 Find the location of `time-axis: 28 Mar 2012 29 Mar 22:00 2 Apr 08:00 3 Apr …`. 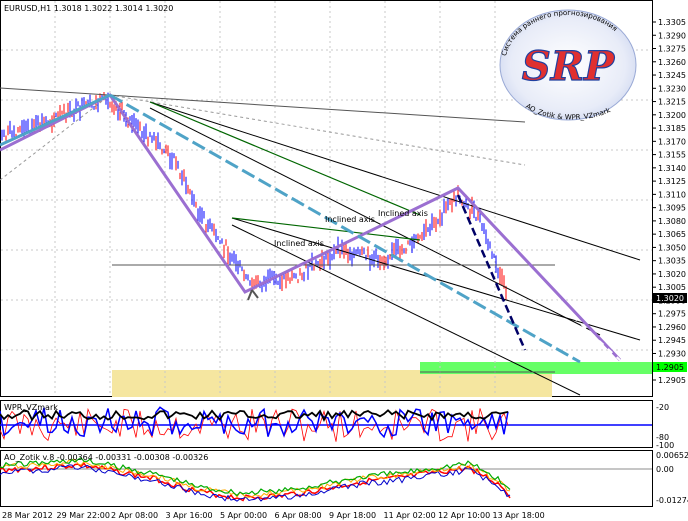

time-axis: 28 Mar 2012 29 Mar 22:00 2 Apr 08:00 3 Apr … is located at coordinates (273, 515).